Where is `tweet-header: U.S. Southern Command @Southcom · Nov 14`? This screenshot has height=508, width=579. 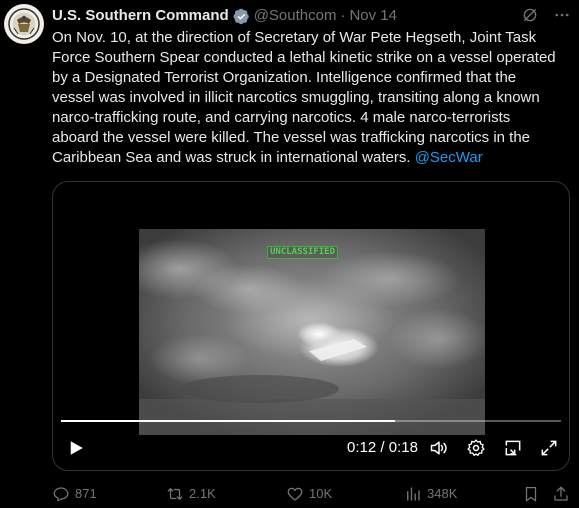
tweet-header: U.S. Southern Command @Southcom · Nov 14 is located at coordinates (224, 16).